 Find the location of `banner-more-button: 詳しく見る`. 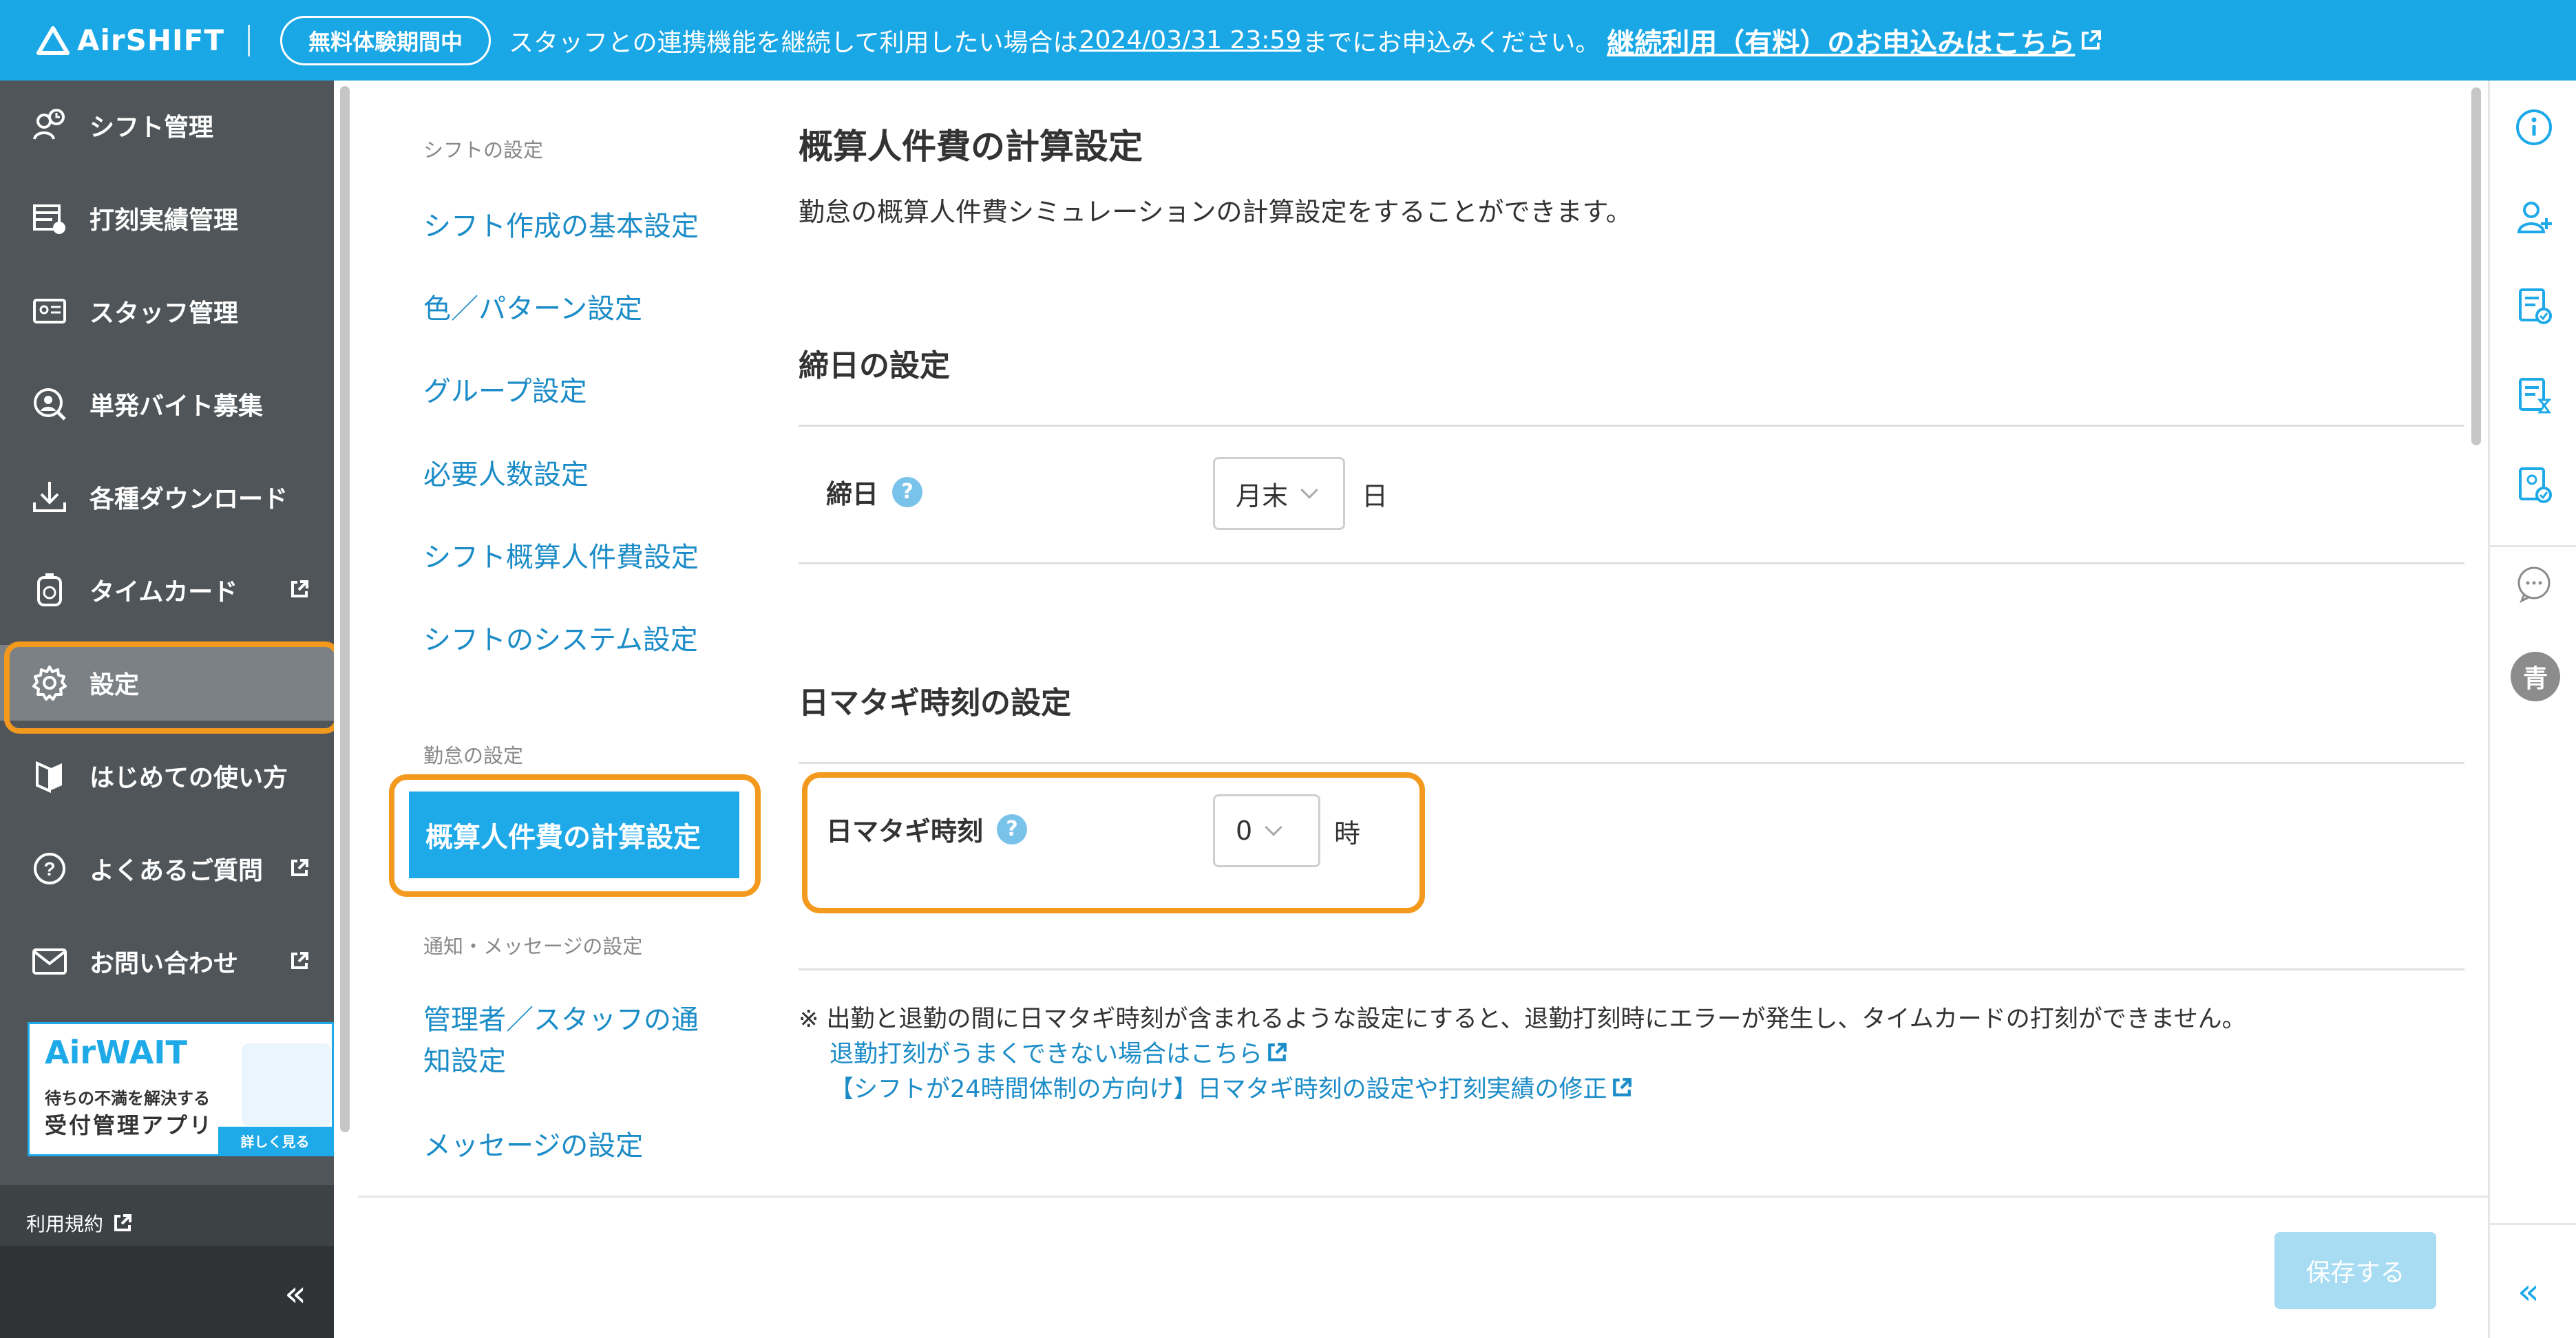

banner-more-button: 詳しく見る is located at coordinates (275, 1140).